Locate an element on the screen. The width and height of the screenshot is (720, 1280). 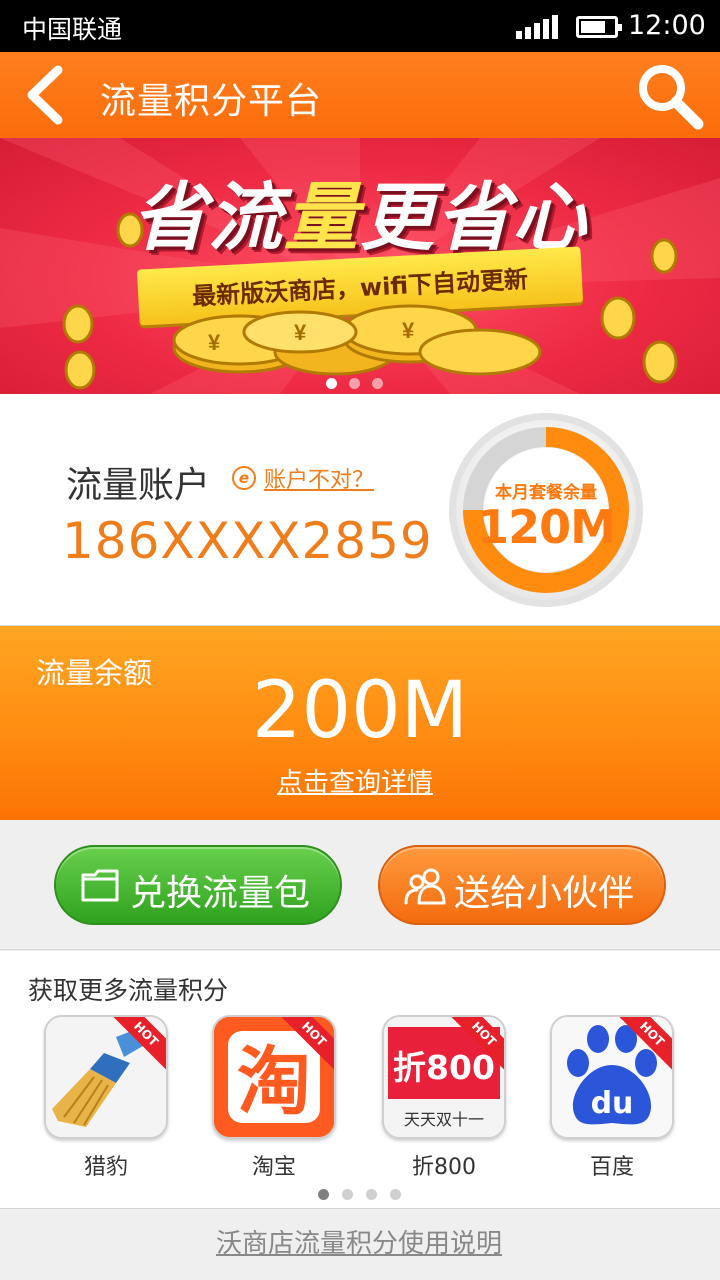
battery-icon is located at coordinates (599, 27).